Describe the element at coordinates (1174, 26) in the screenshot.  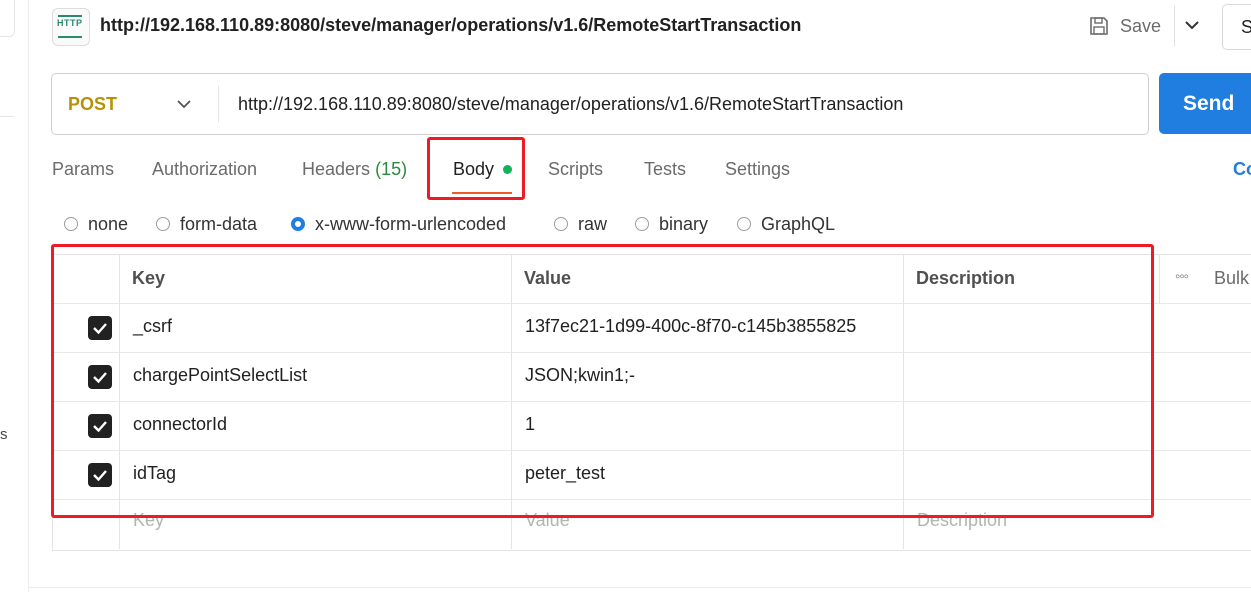
I see `save-divider` at that location.